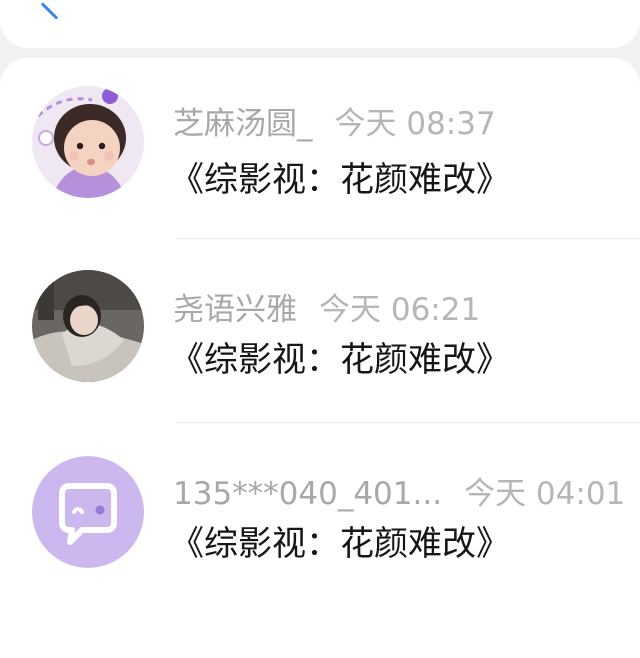 This screenshot has height=658, width=640. I want to click on back-icon, so click(49, 11).